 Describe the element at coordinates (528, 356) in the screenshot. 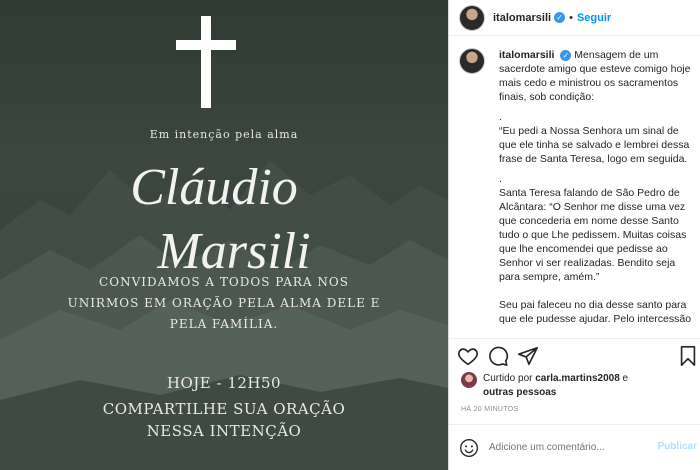

I see `share-icon` at that location.